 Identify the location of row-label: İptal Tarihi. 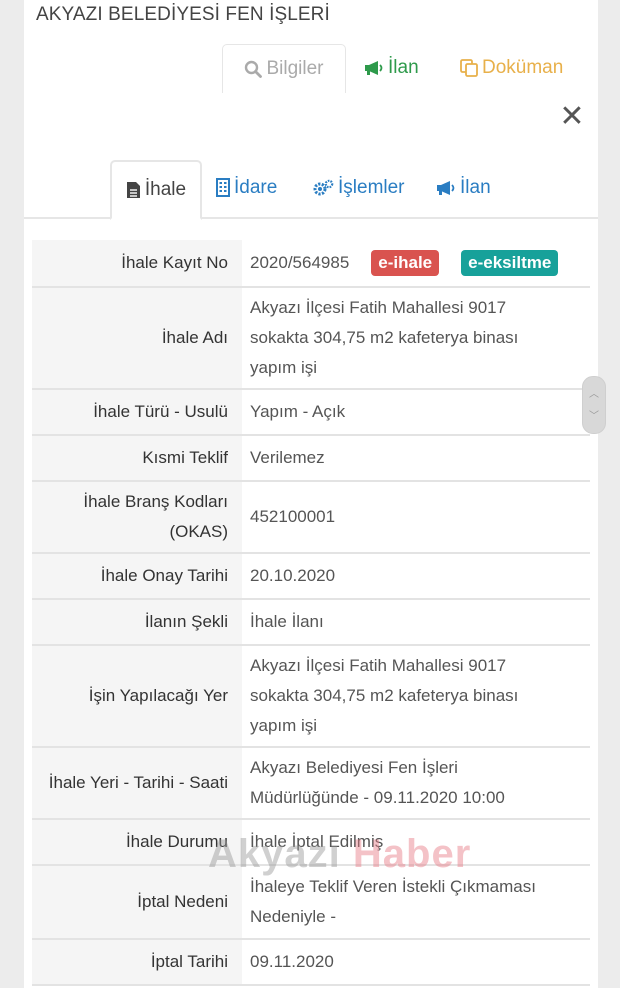
(137, 962).